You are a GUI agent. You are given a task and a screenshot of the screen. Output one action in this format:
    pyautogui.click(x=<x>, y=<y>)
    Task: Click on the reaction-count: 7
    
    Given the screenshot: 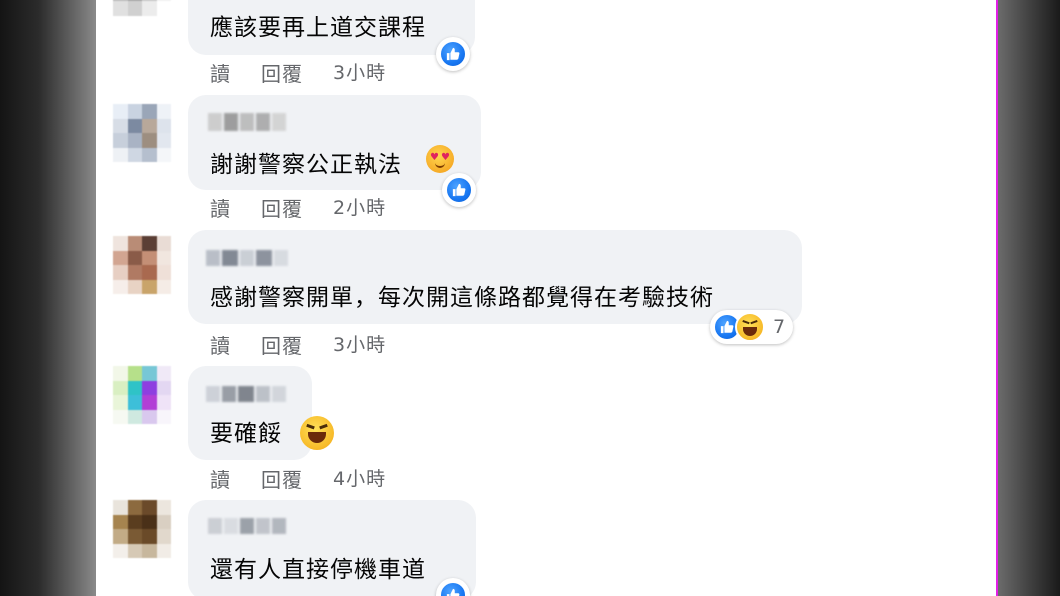 What is the action you would take?
    pyautogui.click(x=779, y=327)
    